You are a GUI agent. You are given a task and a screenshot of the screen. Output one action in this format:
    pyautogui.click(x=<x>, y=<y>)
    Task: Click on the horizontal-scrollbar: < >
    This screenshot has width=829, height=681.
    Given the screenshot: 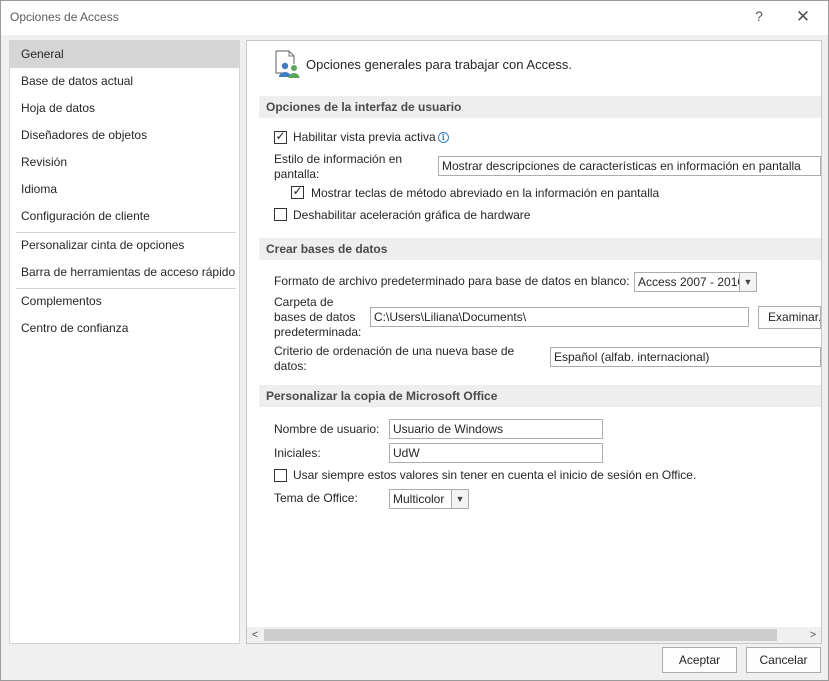 What is the action you would take?
    pyautogui.click(x=534, y=635)
    